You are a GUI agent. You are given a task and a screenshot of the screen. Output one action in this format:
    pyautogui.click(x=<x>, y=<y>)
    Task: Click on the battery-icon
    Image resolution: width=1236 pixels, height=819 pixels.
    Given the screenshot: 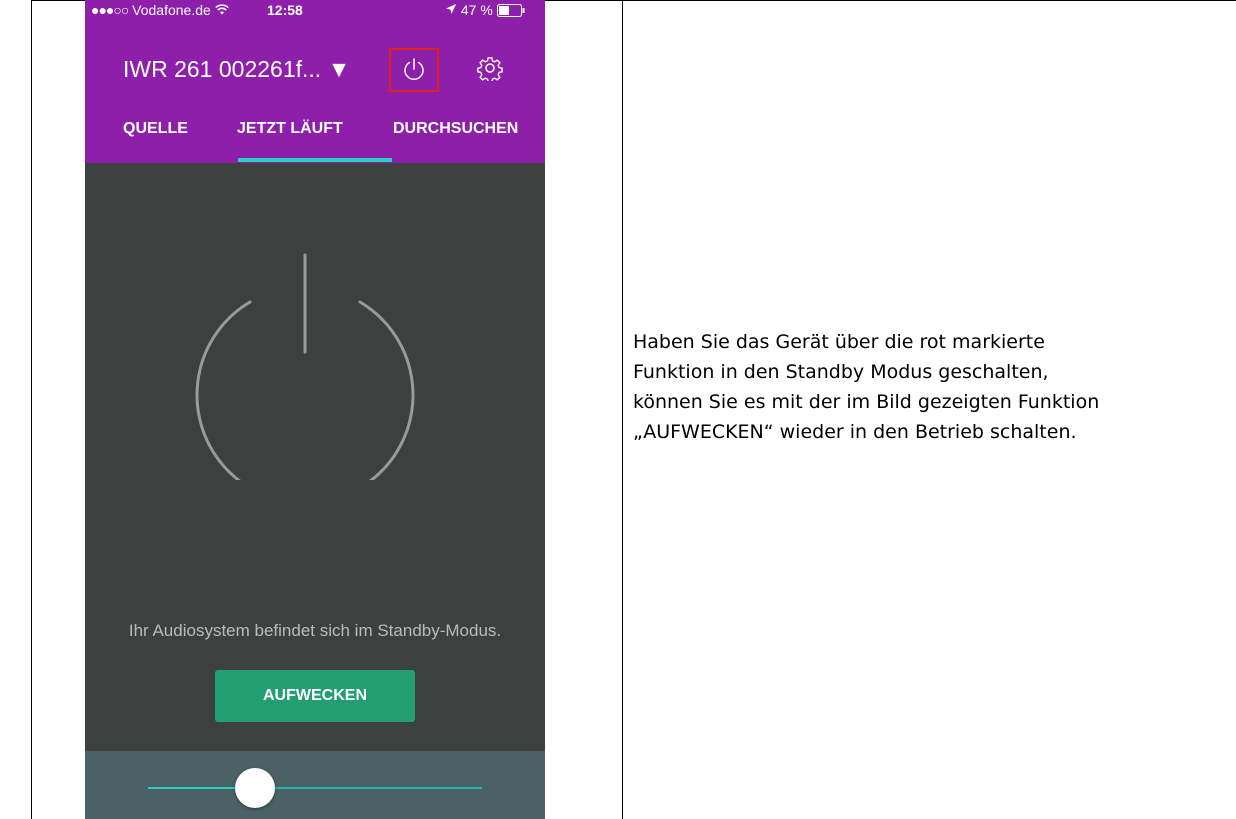 What is the action you would take?
    pyautogui.click(x=510, y=12)
    